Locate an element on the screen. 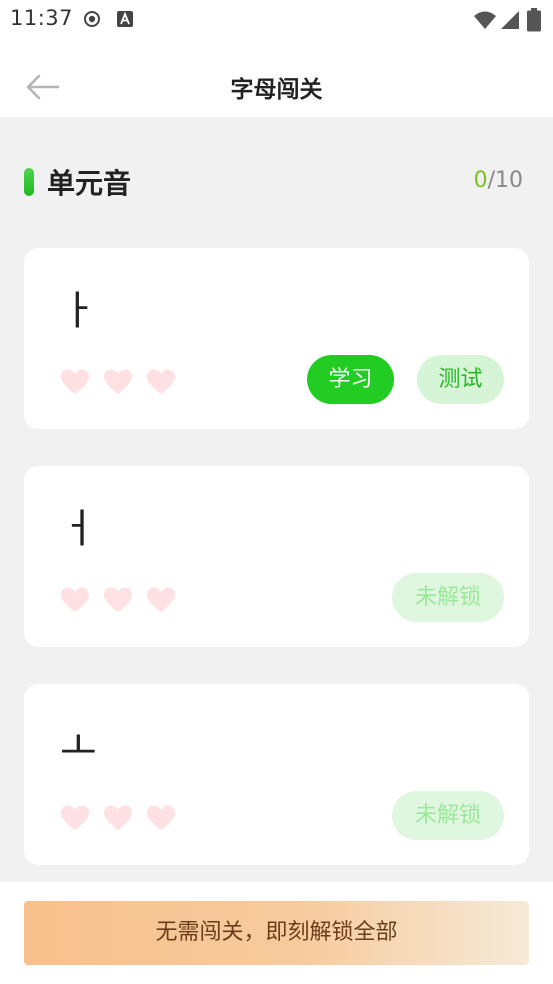  section-progress: 0/10 is located at coordinates (498, 180).